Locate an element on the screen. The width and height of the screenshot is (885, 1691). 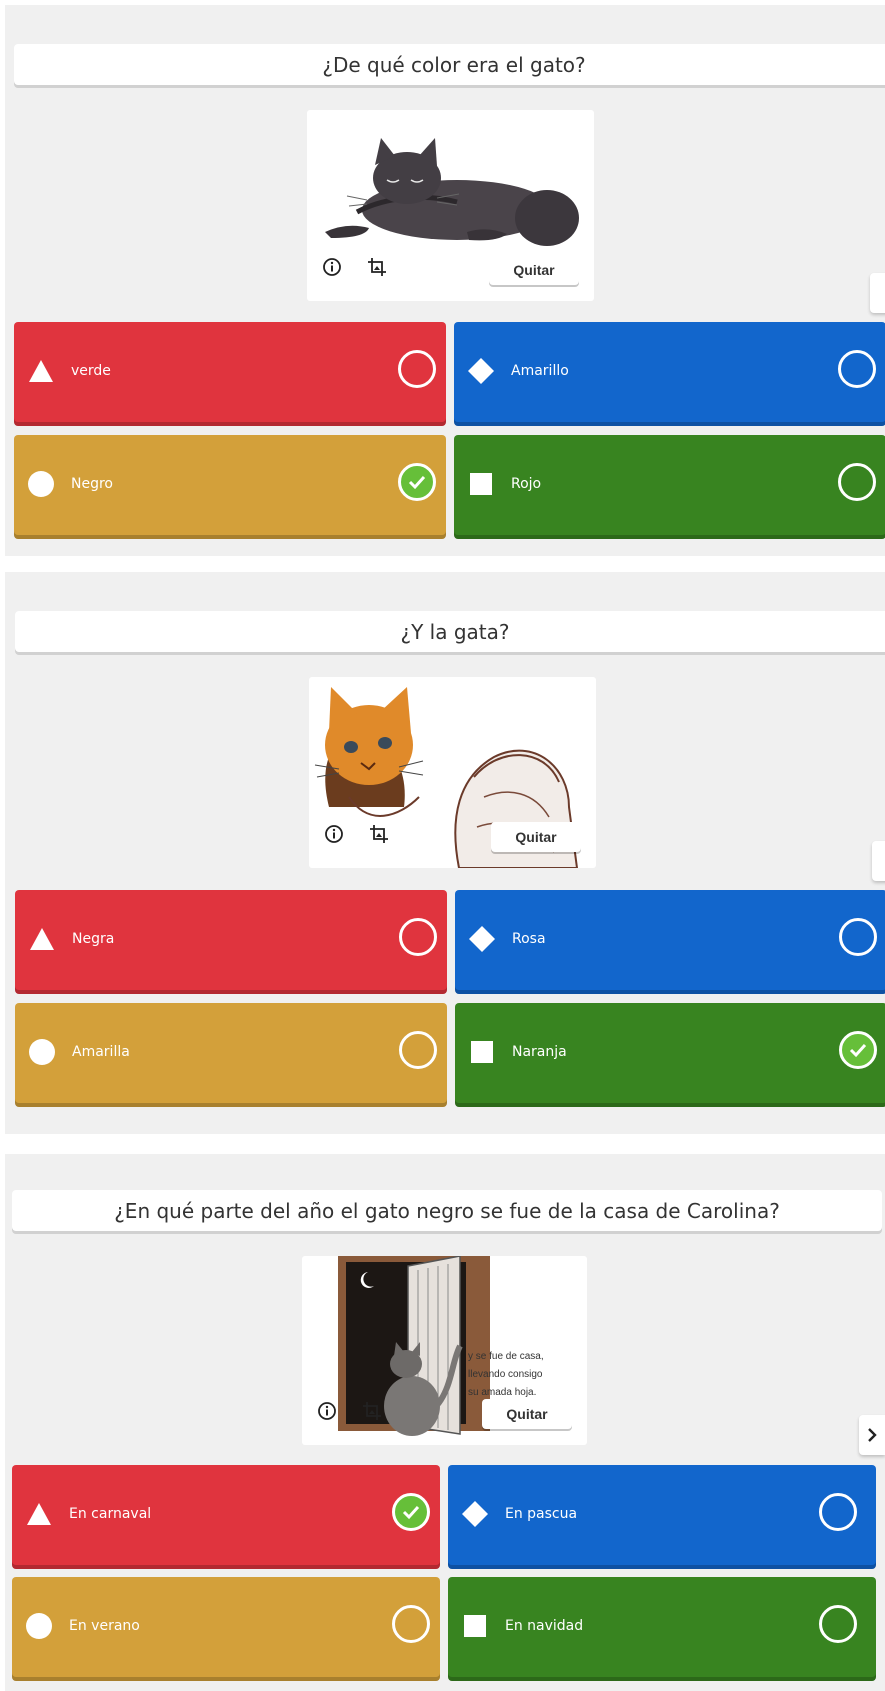
answer-label: Negra is located at coordinates (93, 939).